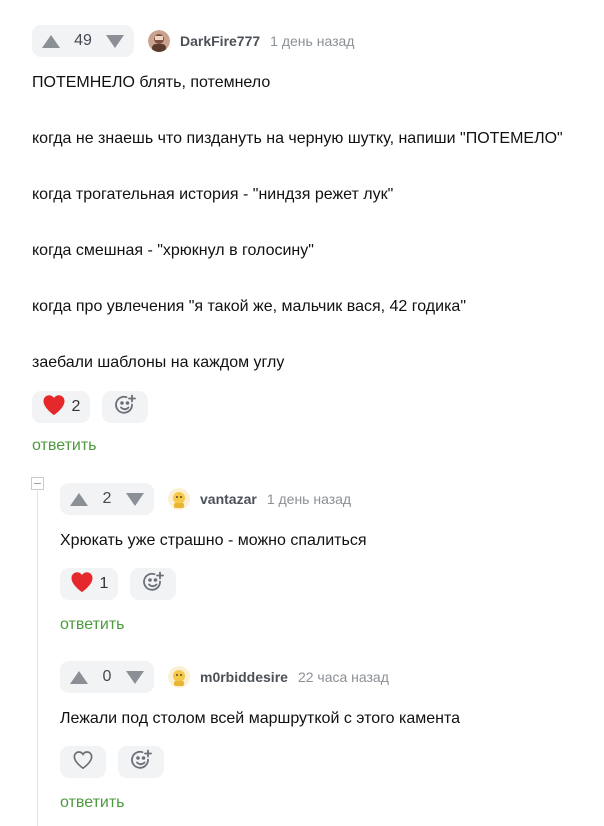 The height and width of the screenshot is (826, 604). I want to click on comment-header: 49 DarkFire777 1 день назад, so click(312, 41).